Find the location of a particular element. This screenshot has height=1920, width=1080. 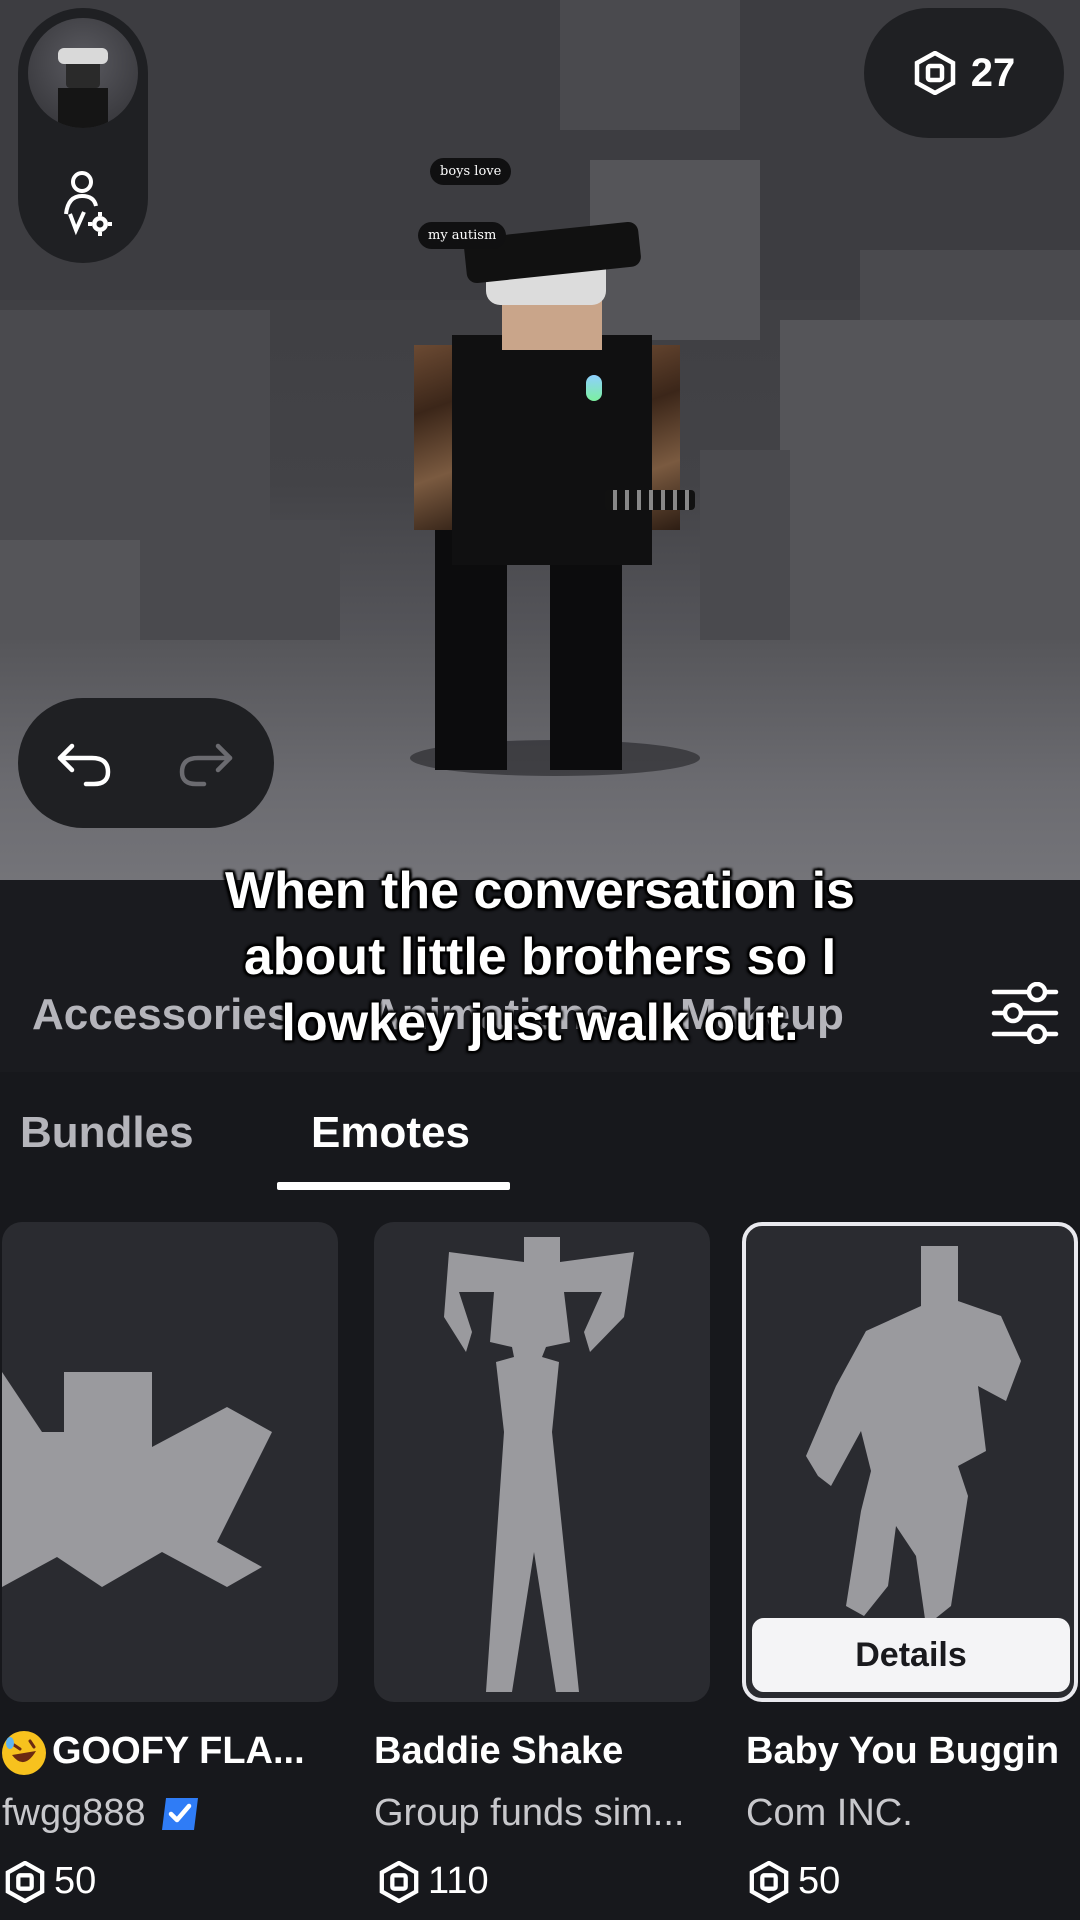

character-badge is located at coordinates (594, 388).